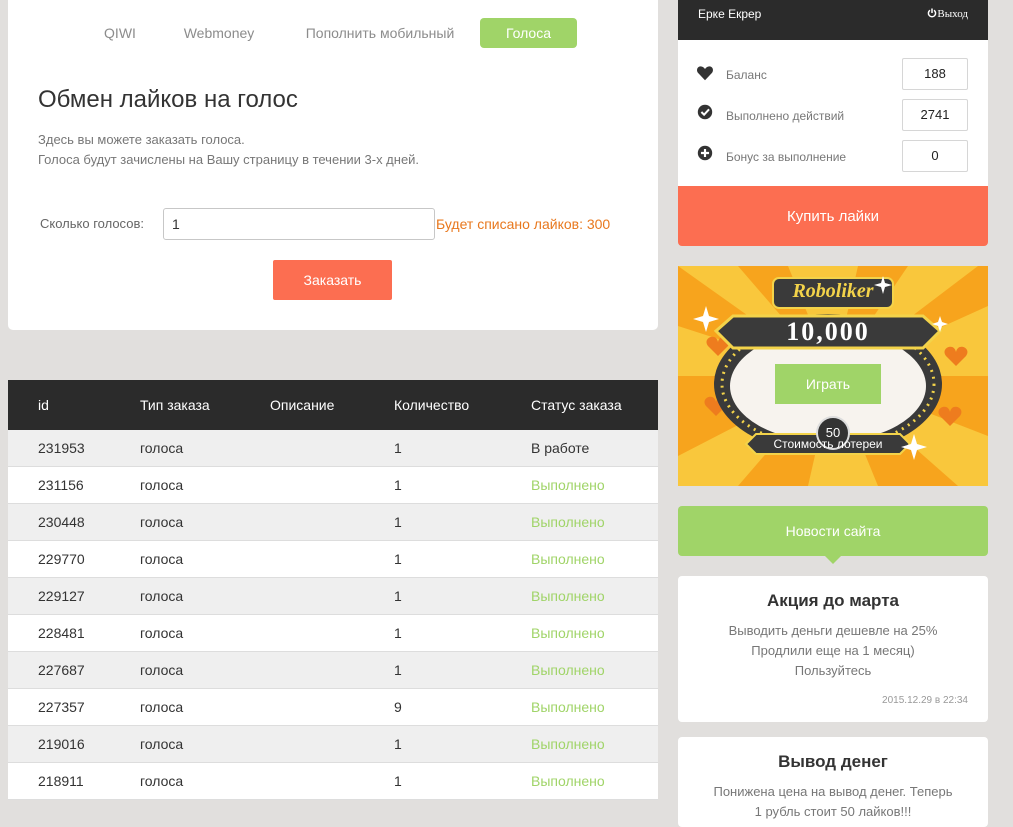 The height and width of the screenshot is (827, 1013). What do you see at coordinates (833, 74) in the screenshot?
I see `stat-balance: Баланс 188` at bounding box center [833, 74].